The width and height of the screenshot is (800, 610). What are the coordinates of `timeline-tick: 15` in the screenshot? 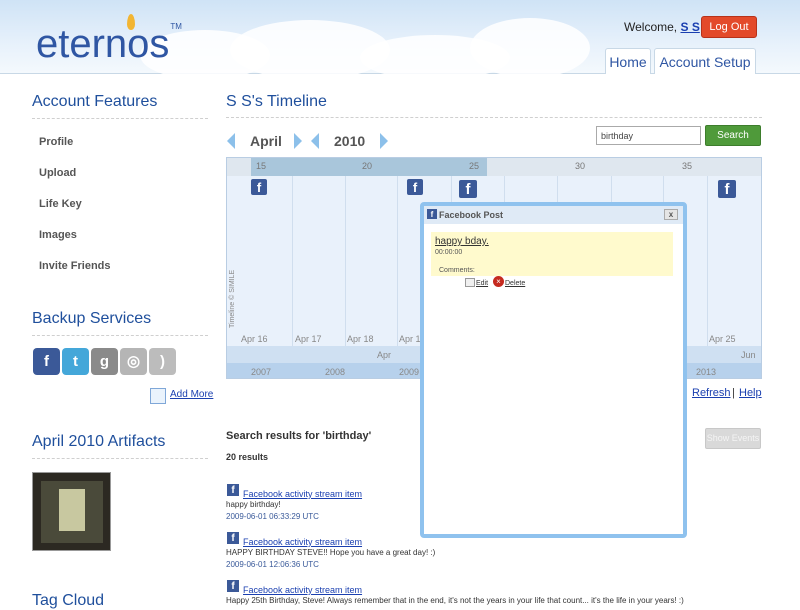 It's located at (261, 166).